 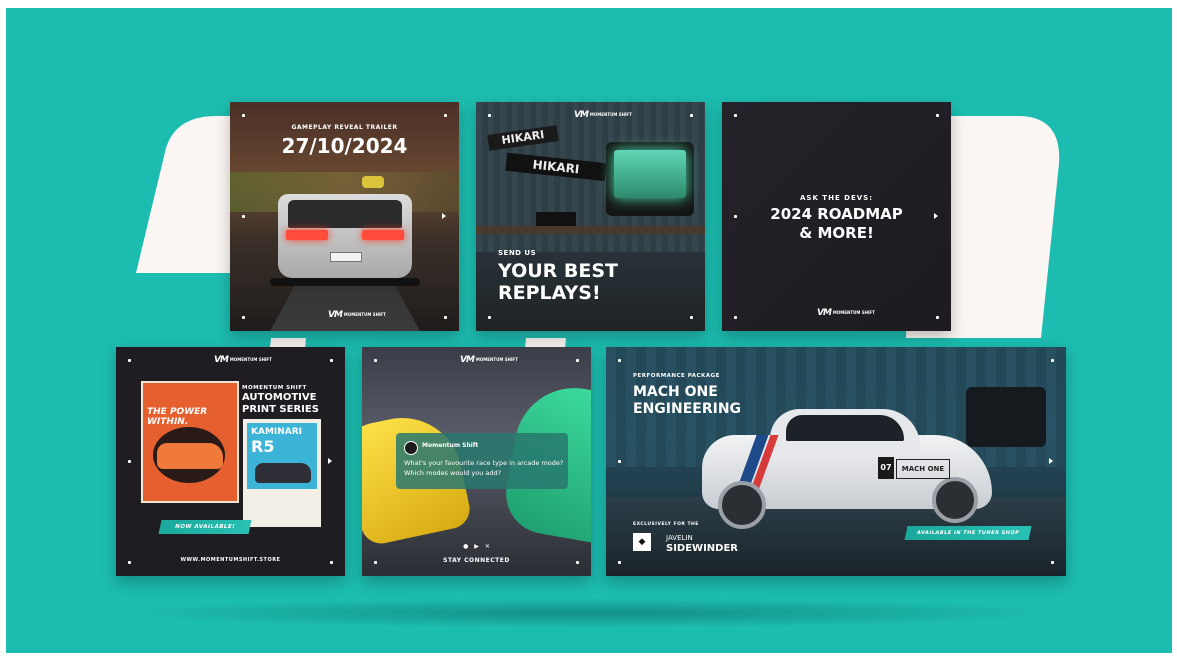 What do you see at coordinates (344, 127) in the screenshot?
I see `trailer-kicker: GAMEPLAY REVEAL TRAILER` at bounding box center [344, 127].